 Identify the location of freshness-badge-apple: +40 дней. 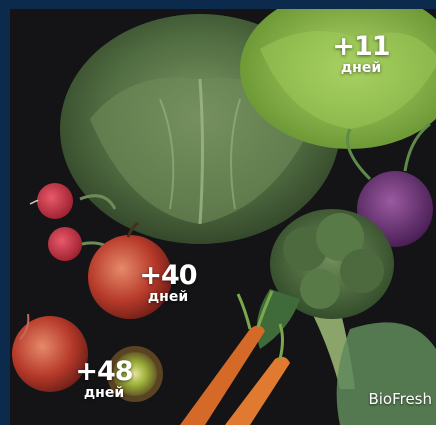
(168, 283).